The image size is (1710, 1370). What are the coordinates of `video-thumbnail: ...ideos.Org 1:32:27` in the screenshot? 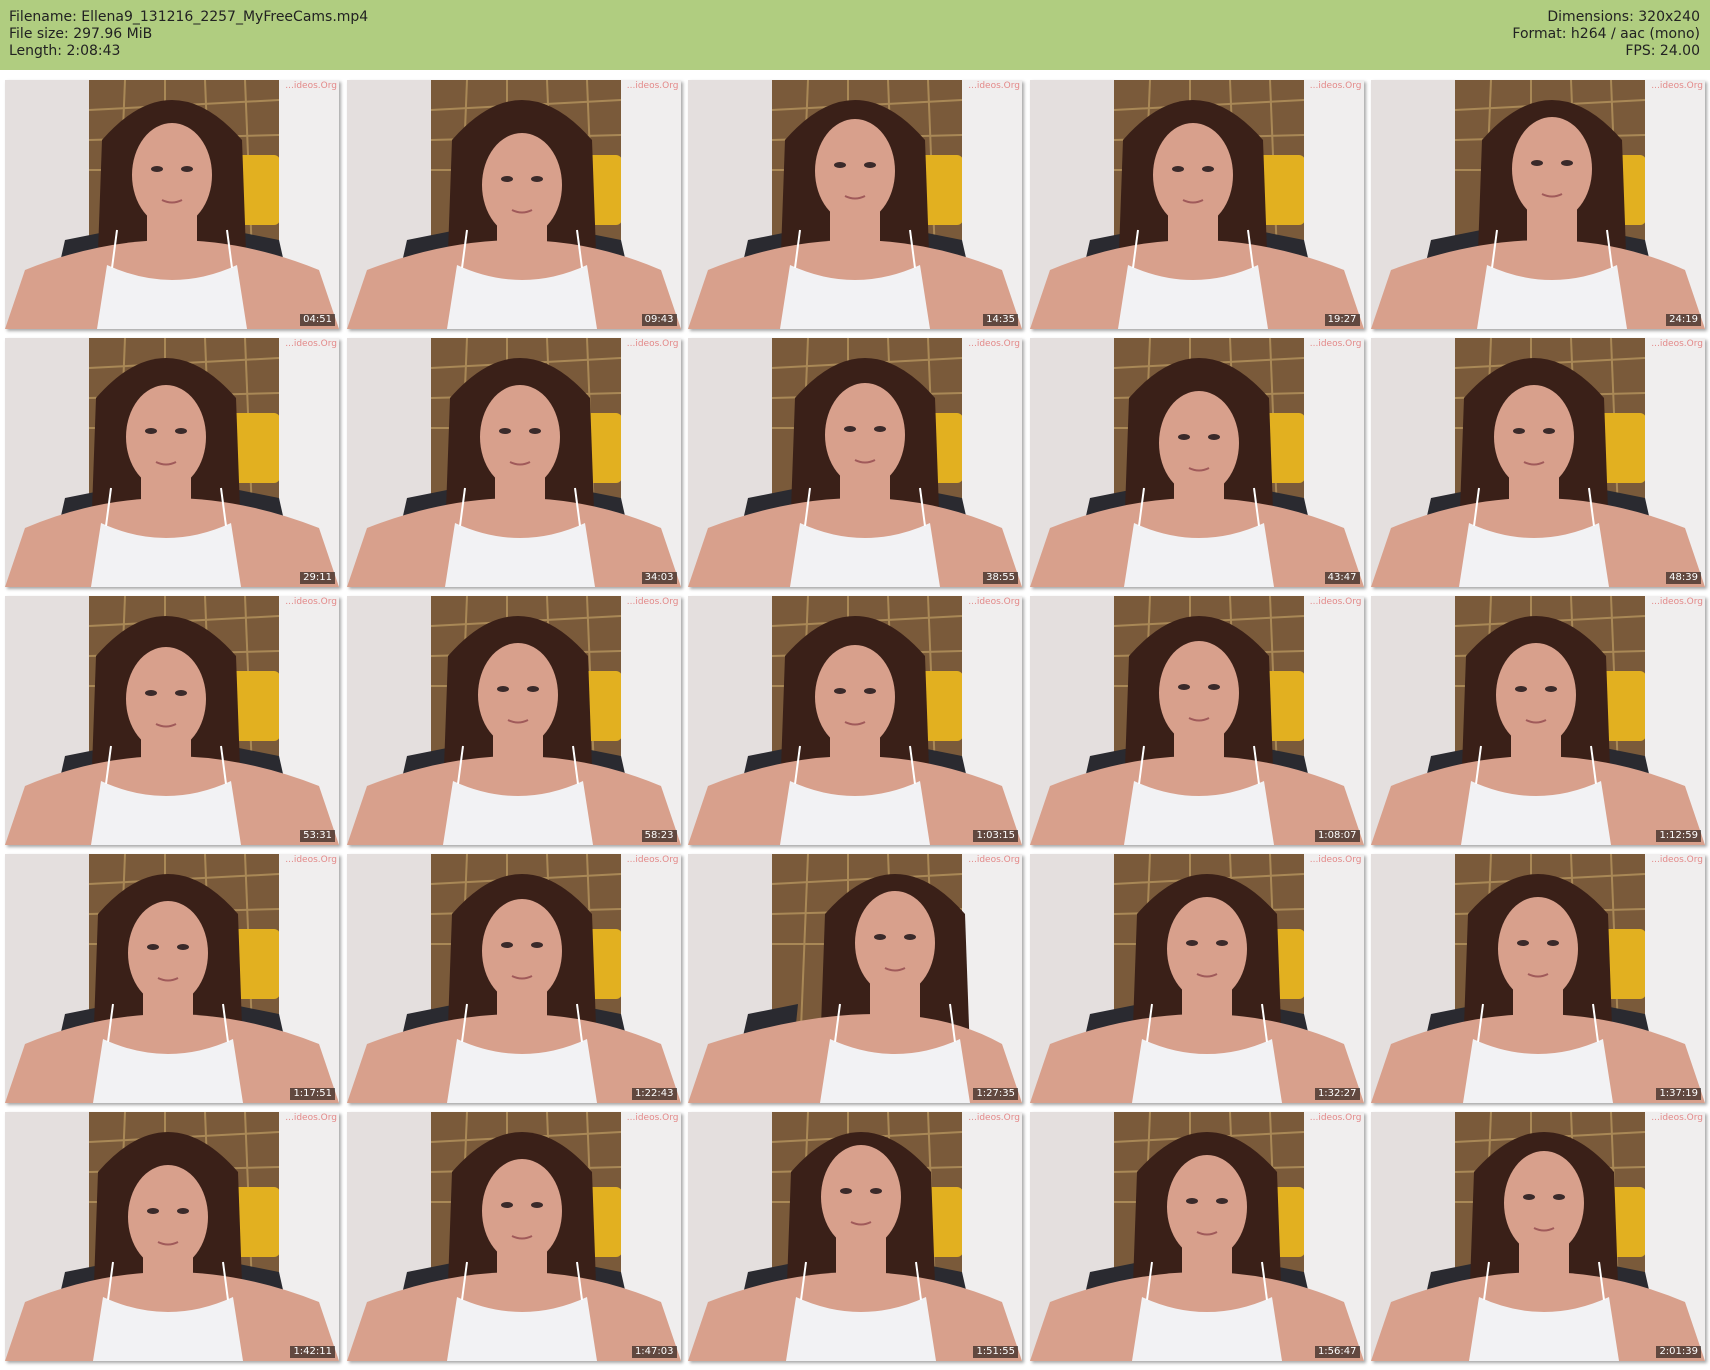 It's located at (1196, 978).